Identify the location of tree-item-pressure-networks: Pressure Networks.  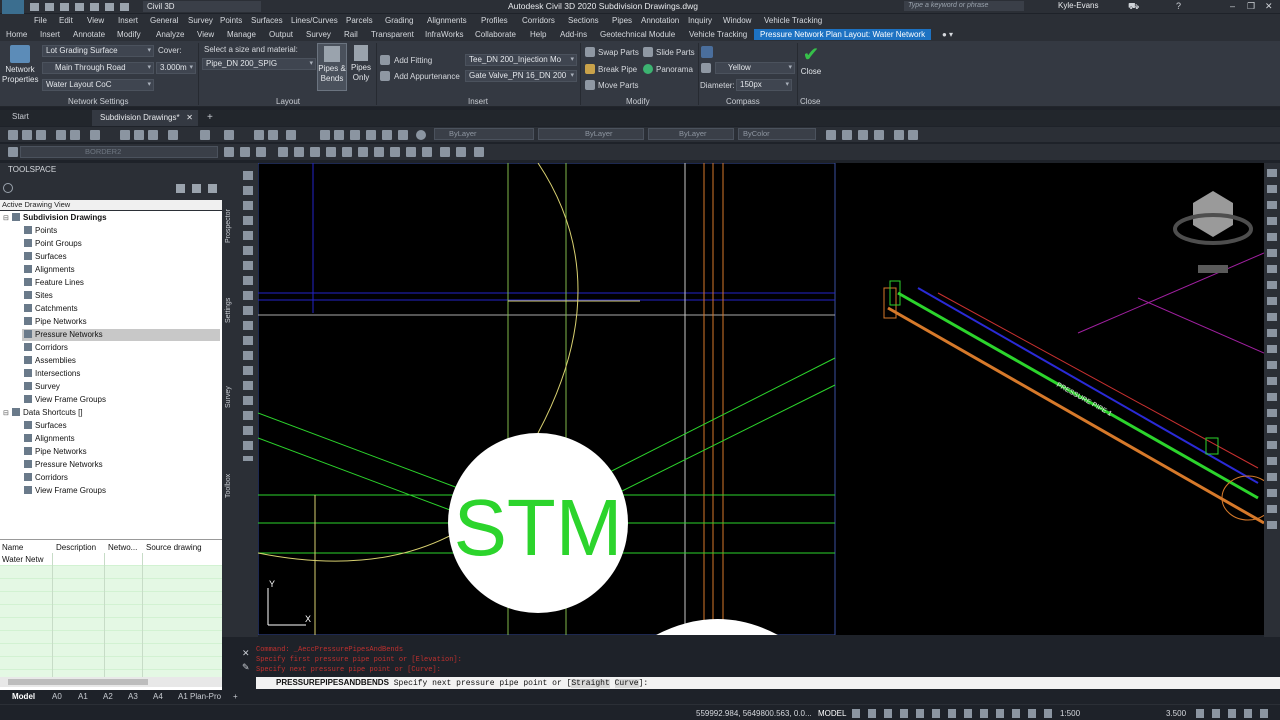
(63, 334).